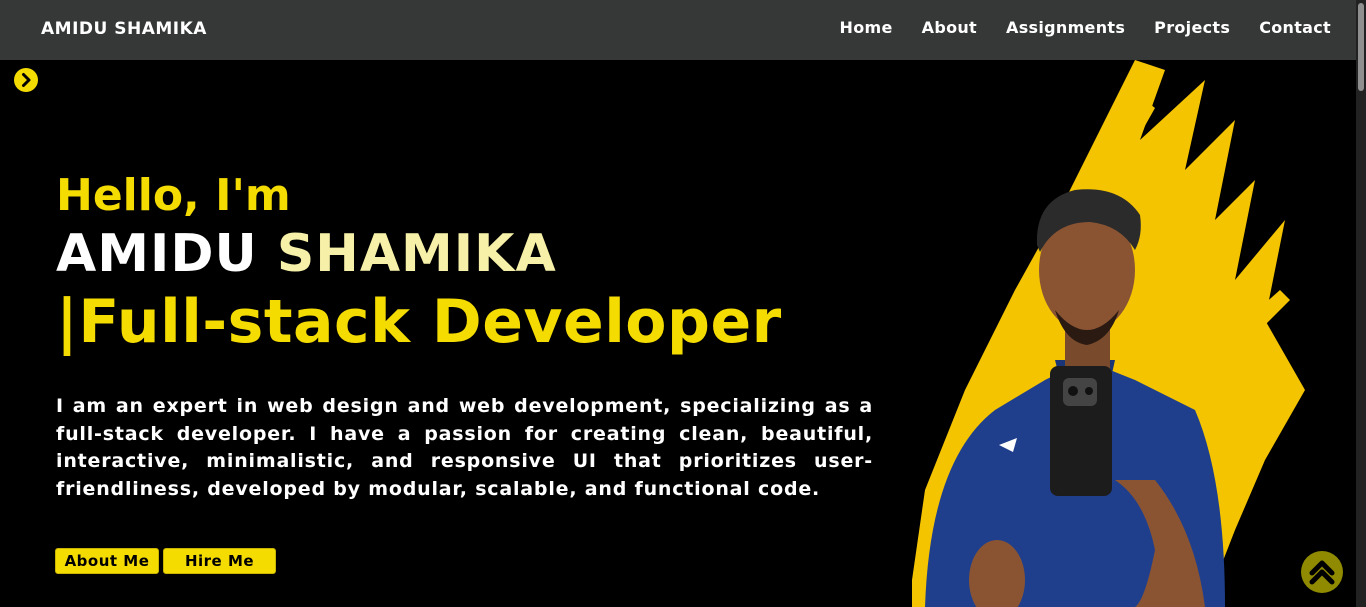 This screenshot has width=1366, height=607. Describe the element at coordinates (1065, 27) in the screenshot. I see `nav-link-assignments: Assignments` at that location.